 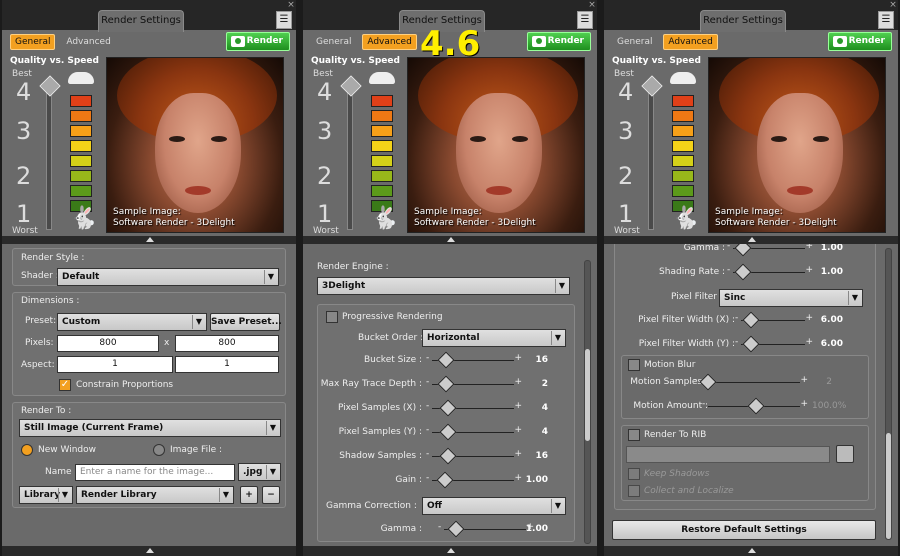 I want to click on slider-row: Shadow Samples : 16, so click(x=446, y=456).